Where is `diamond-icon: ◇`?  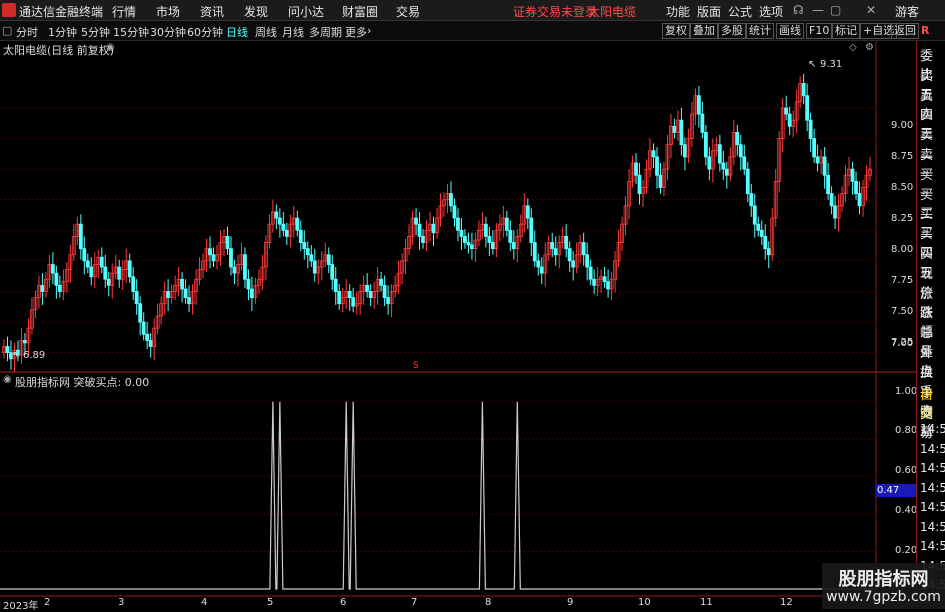 diamond-icon: ◇ is located at coordinates (853, 47).